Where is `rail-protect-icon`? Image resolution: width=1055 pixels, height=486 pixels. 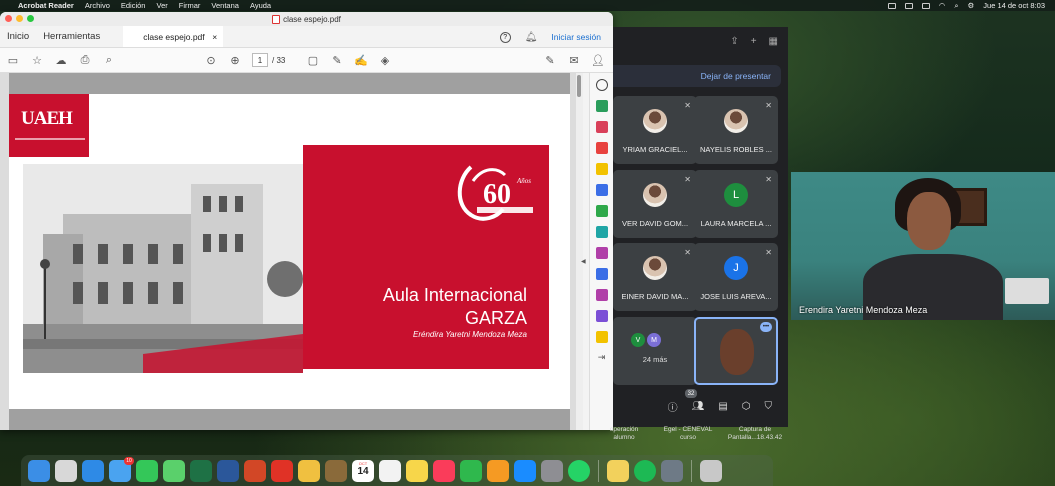
rail-protect-icon is located at coordinates (601, 274).